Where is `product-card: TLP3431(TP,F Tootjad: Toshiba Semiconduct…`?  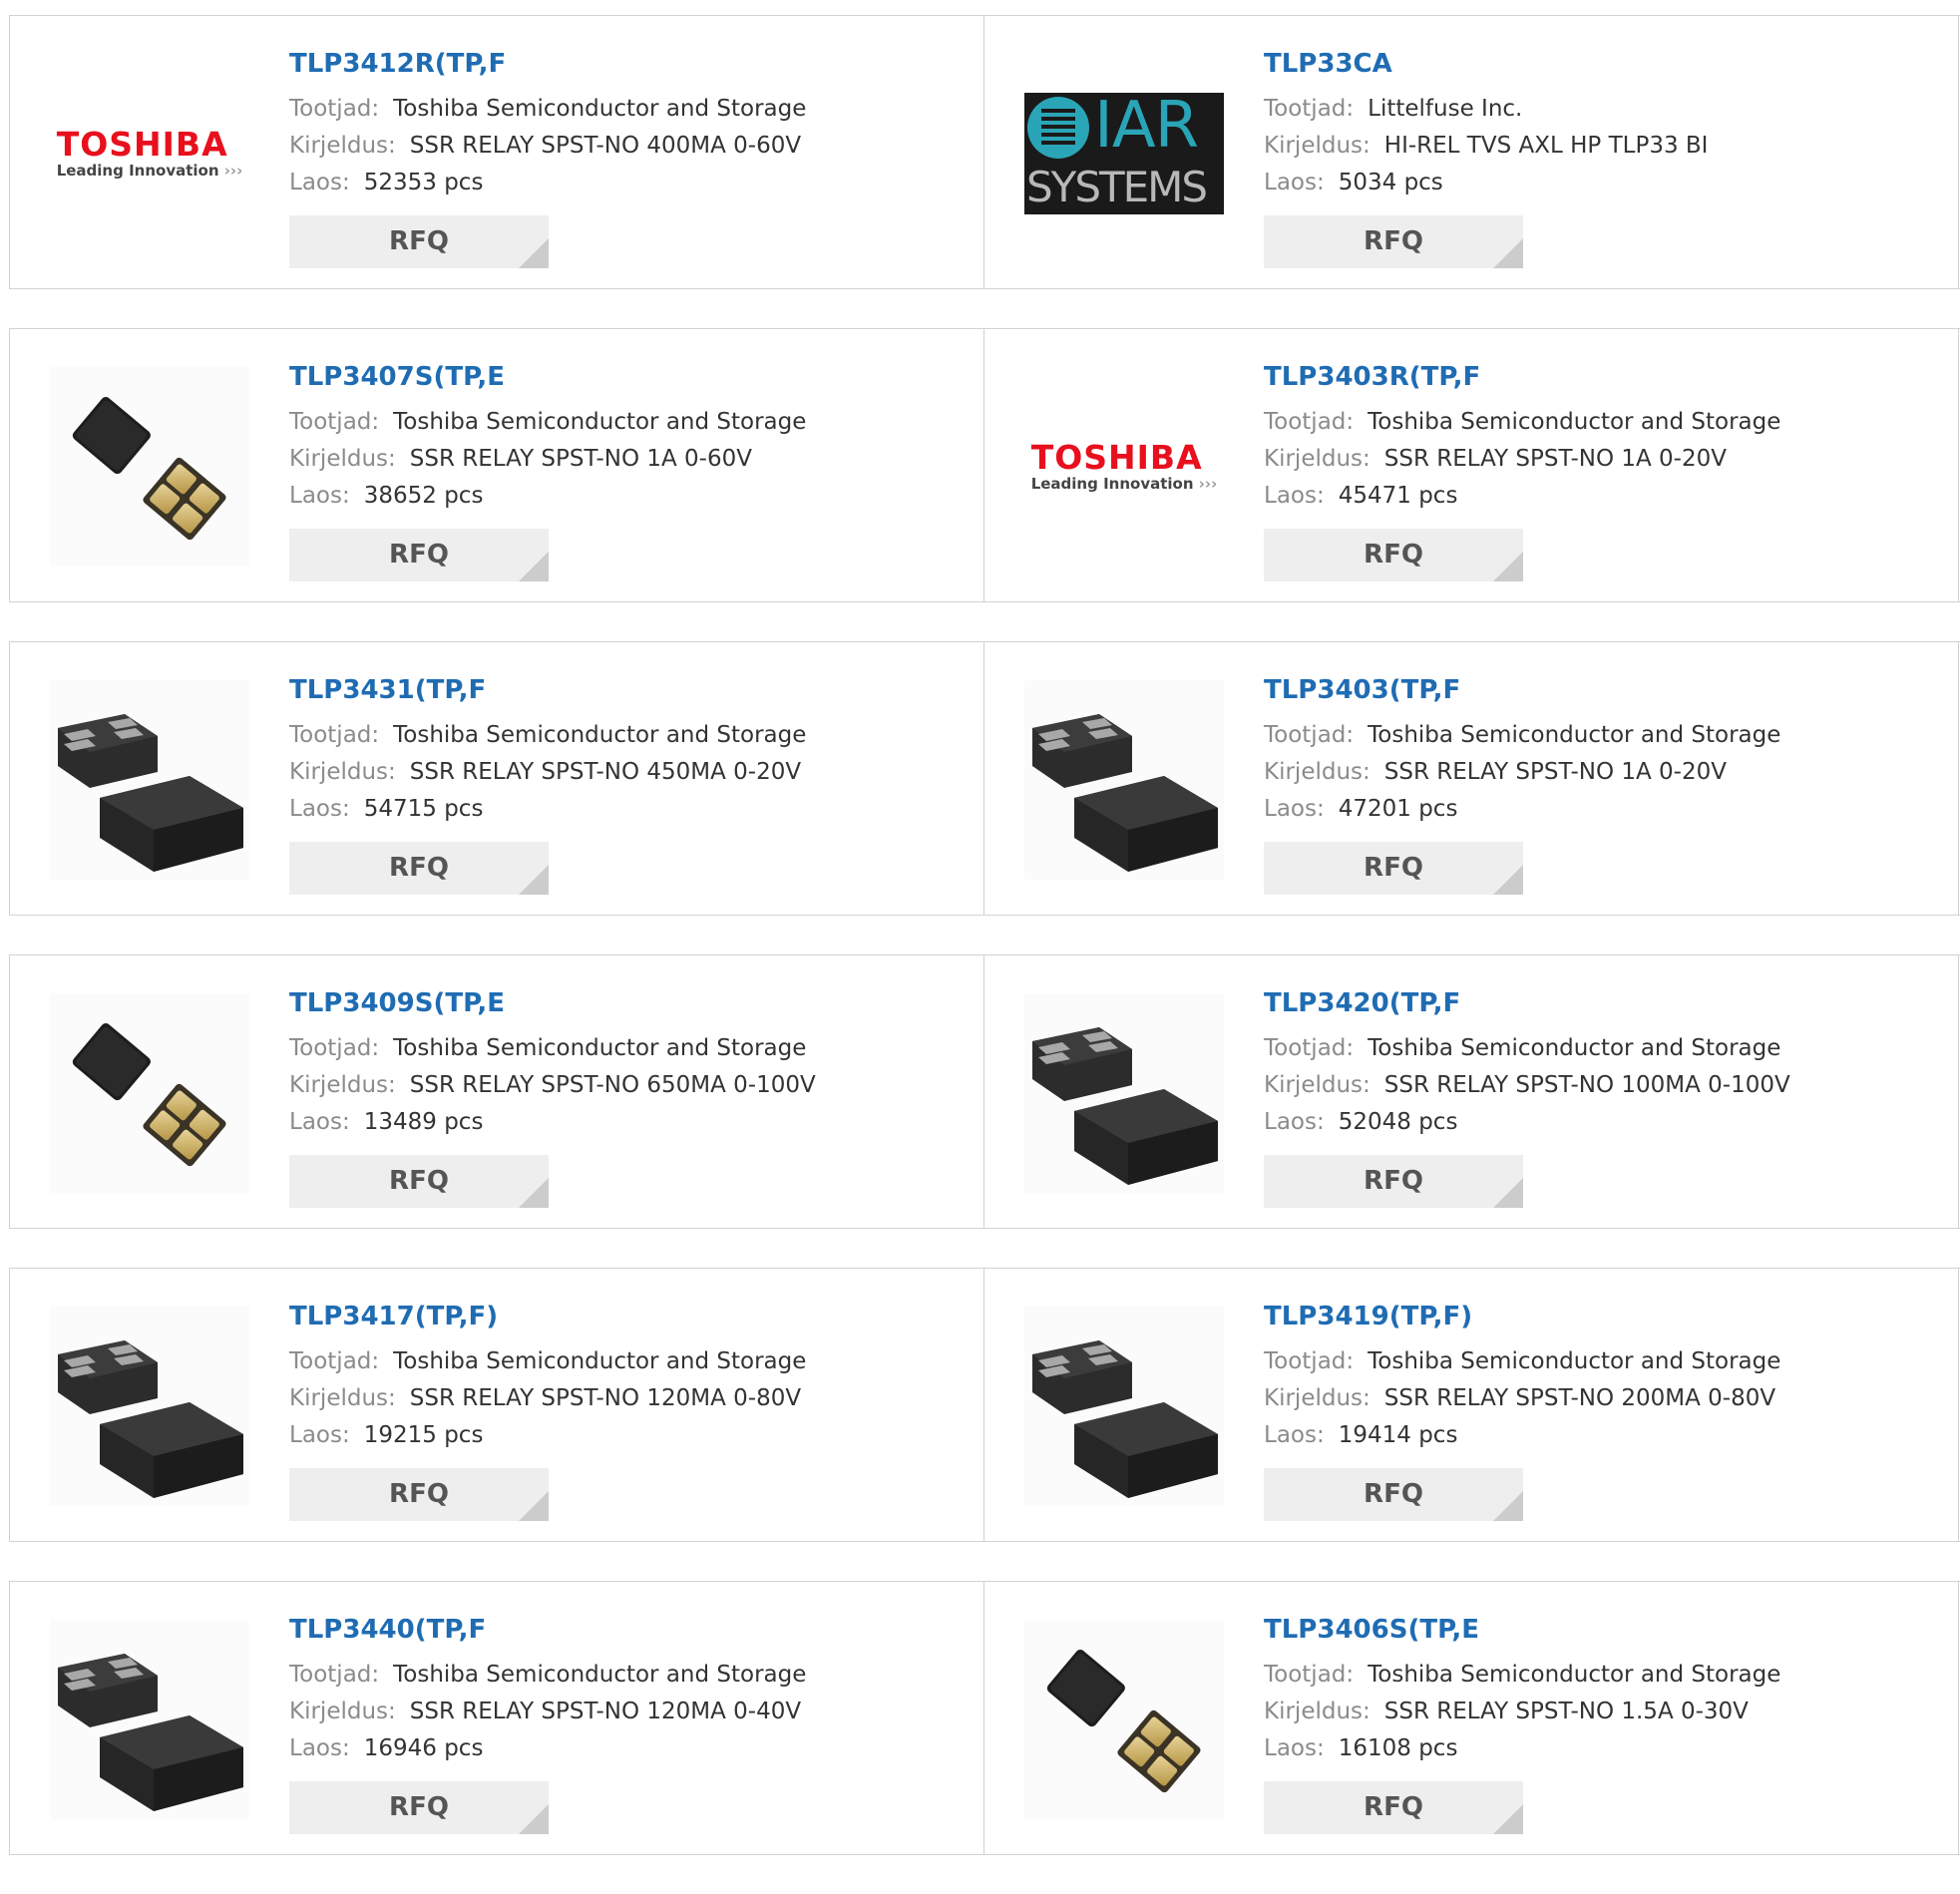 product-card: TLP3431(TP,F Tootjad: Toshiba Semiconduct… is located at coordinates (497, 778).